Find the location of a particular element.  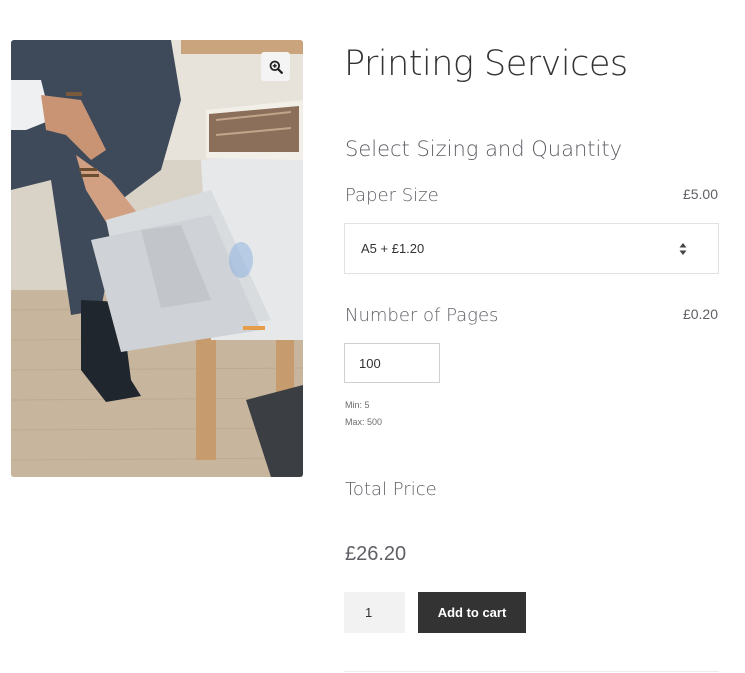

zoom-in-icon is located at coordinates (276, 67).